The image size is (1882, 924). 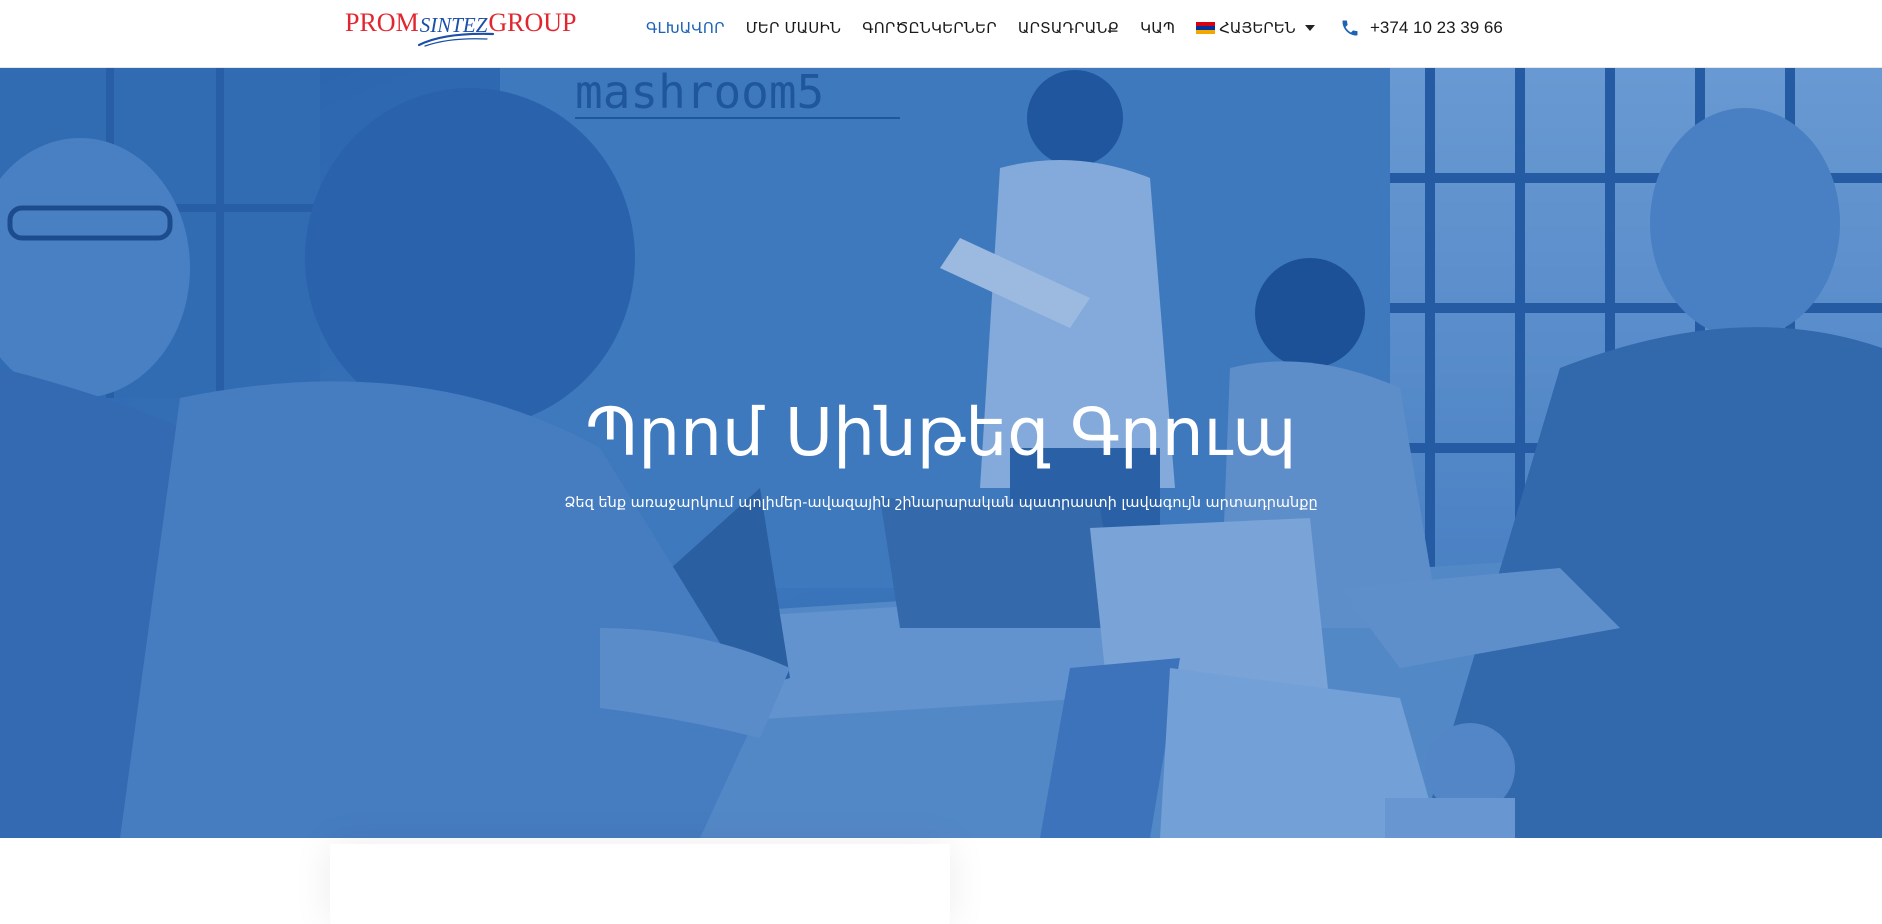 What do you see at coordinates (640, 884) in the screenshot?
I see `content-card` at bounding box center [640, 884].